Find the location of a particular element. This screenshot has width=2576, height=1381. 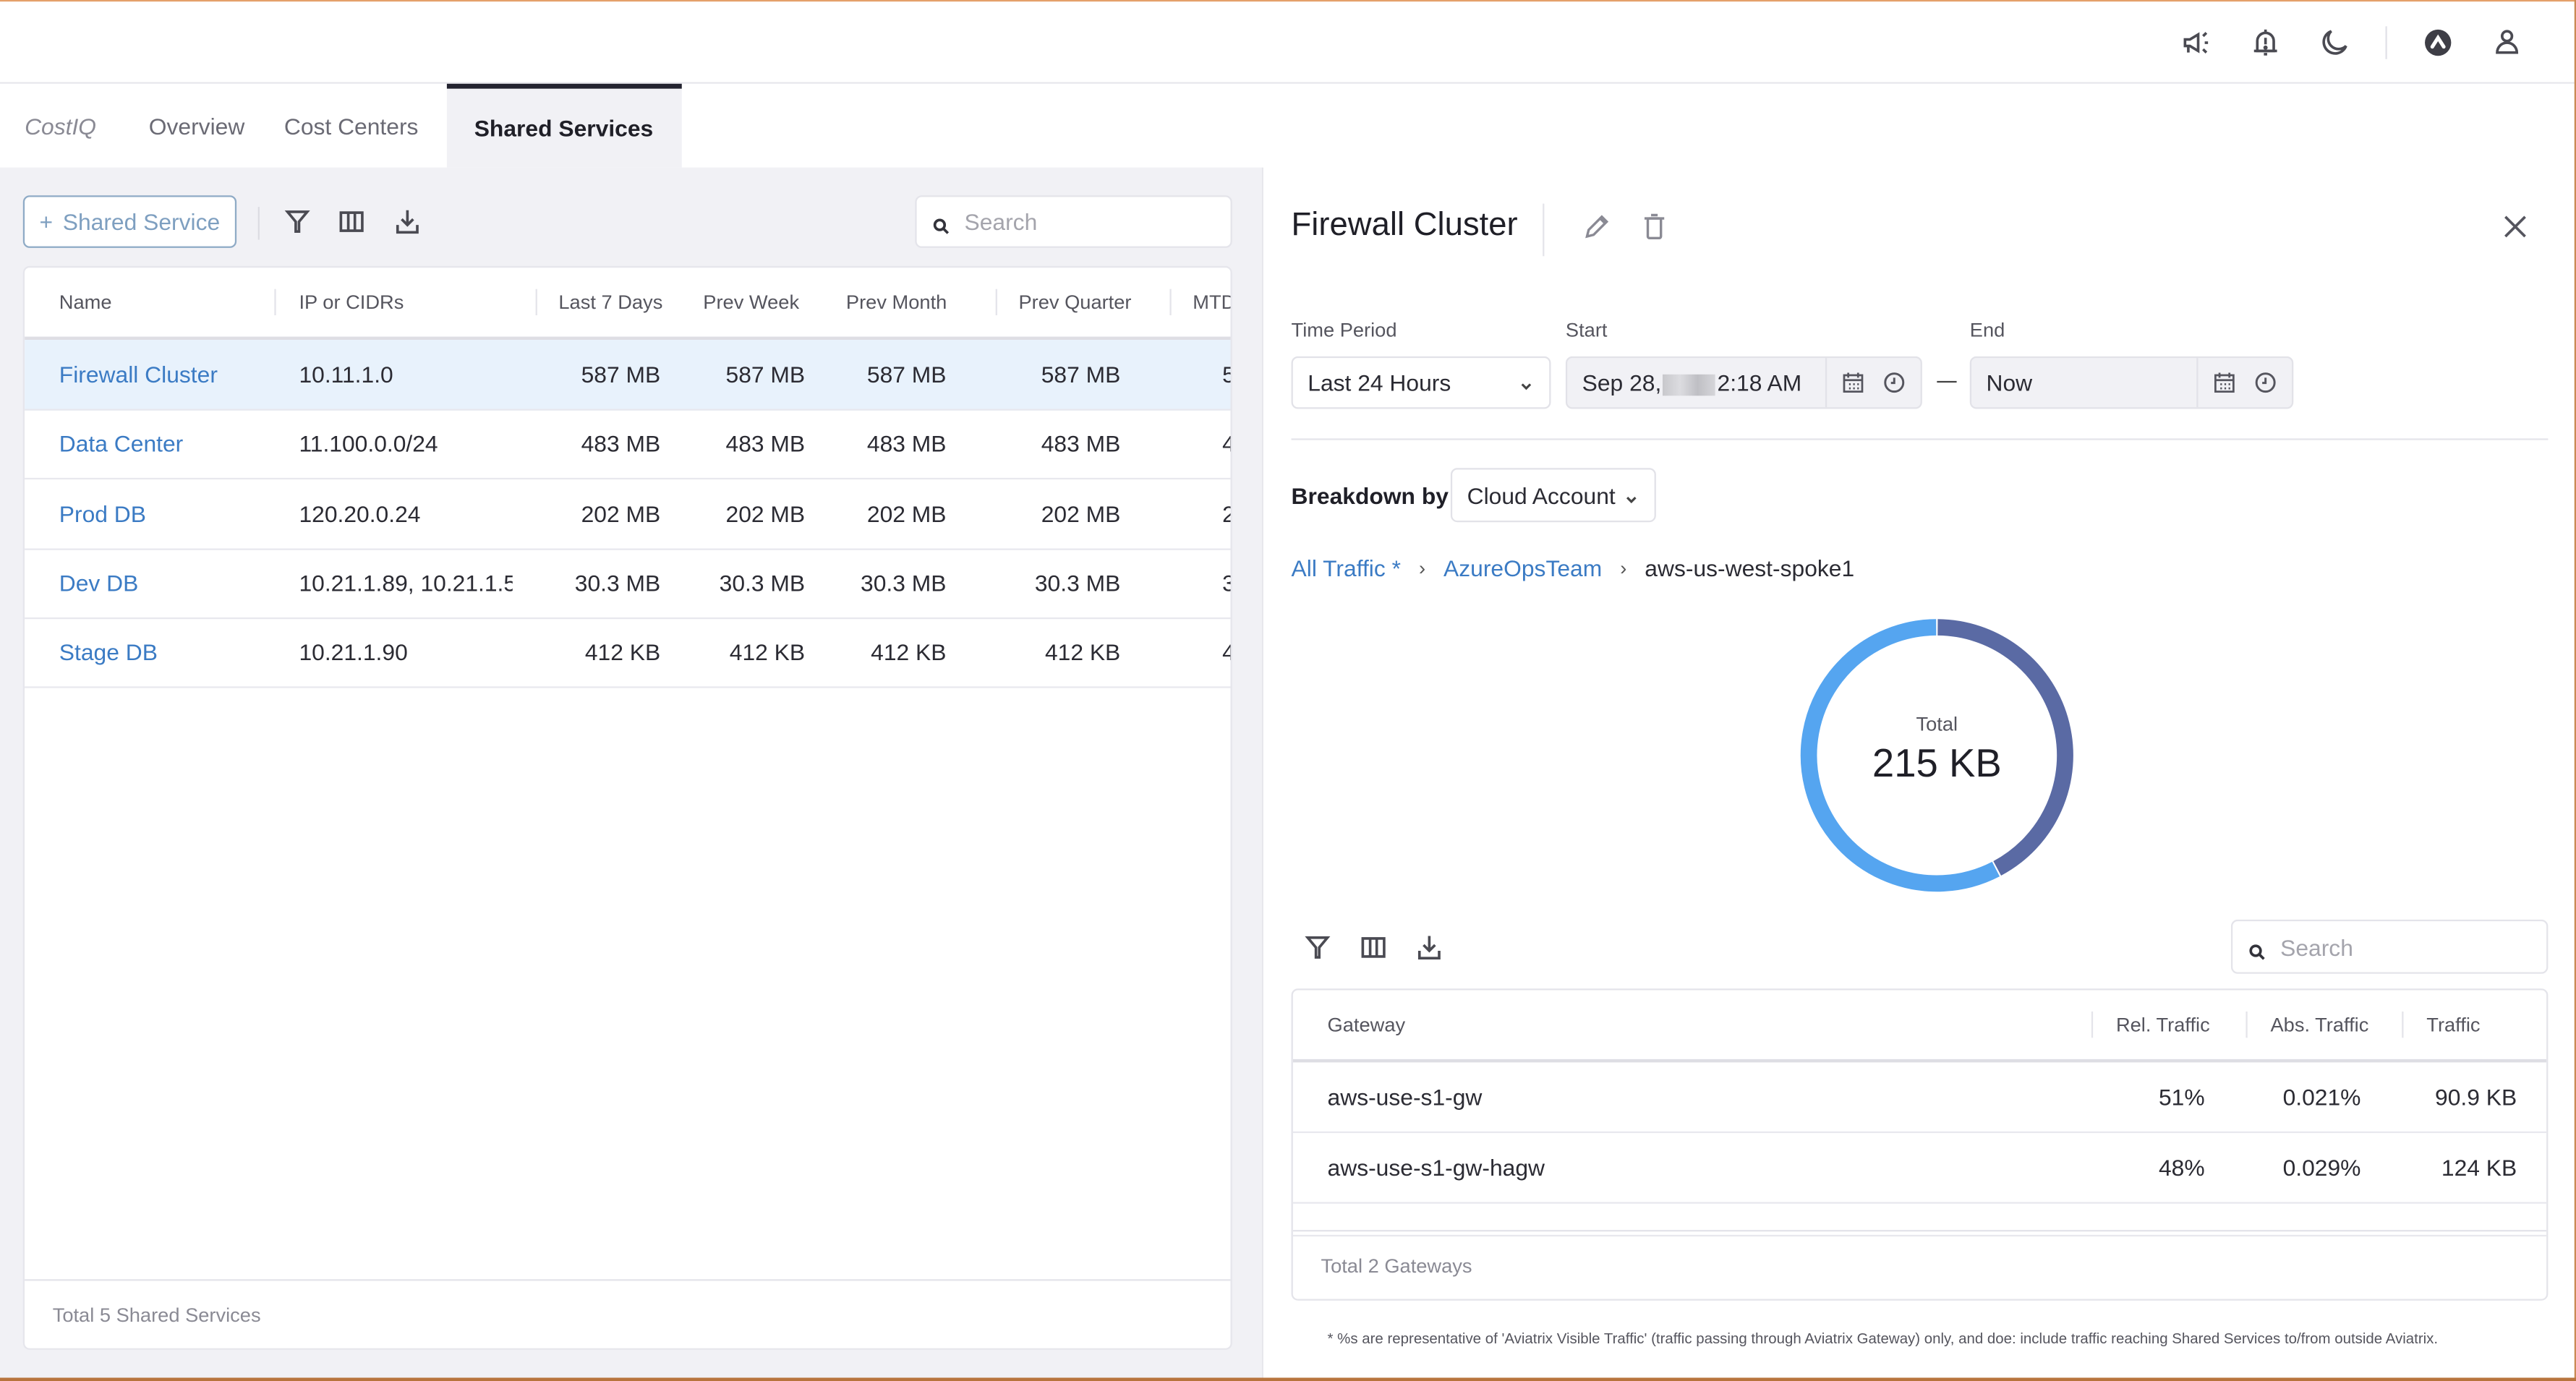

tab-overview: Overview is located at coordinates (197, 126).